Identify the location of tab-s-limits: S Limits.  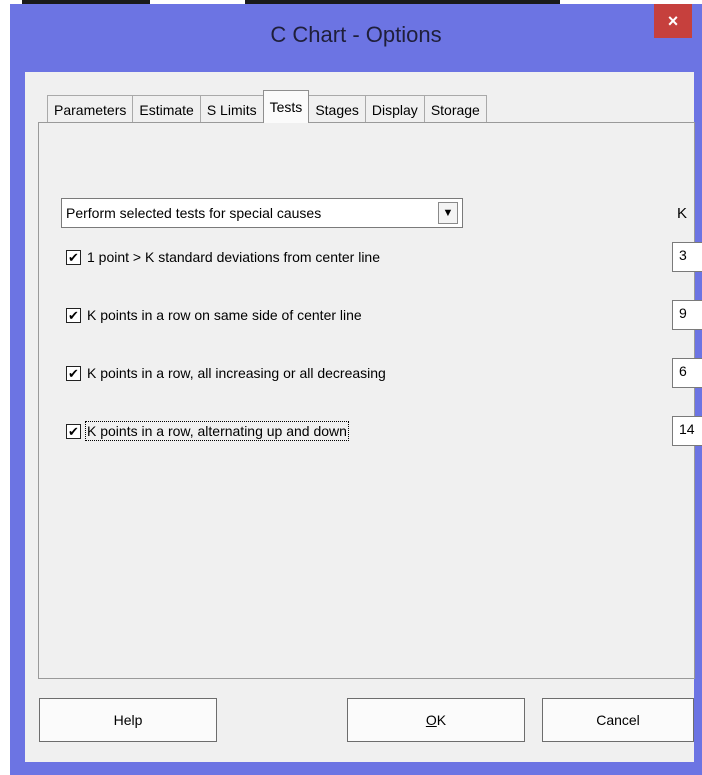
(231, 109).